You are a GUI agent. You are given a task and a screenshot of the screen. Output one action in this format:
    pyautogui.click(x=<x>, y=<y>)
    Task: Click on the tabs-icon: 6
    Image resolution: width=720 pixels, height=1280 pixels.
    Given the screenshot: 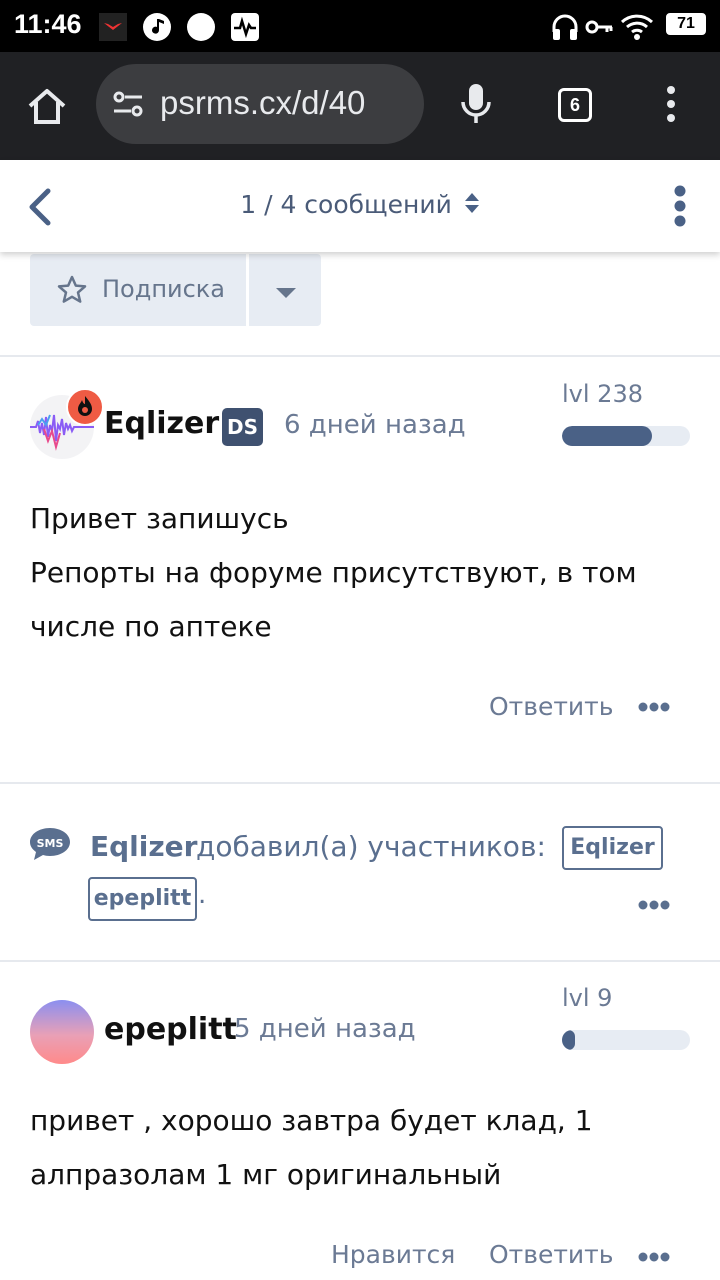 What is the action you would take?
    pyautogui.click(x=575, y=105)
    